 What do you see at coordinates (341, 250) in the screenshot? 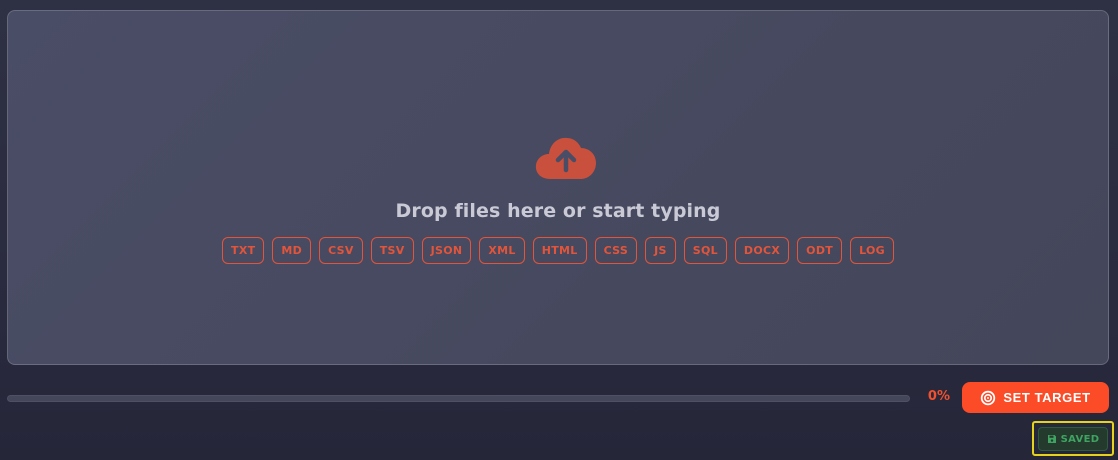
I see `file-format-chip-csv: CSV` at bounding box center [341, 250].